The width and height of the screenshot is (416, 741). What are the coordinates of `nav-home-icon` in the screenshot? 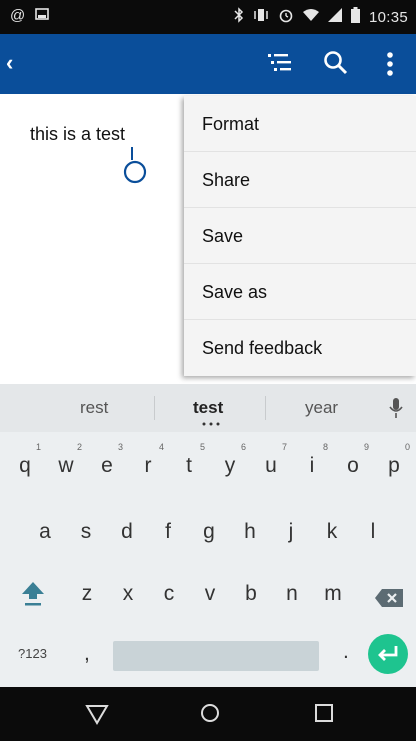 It's located at (210, 713).